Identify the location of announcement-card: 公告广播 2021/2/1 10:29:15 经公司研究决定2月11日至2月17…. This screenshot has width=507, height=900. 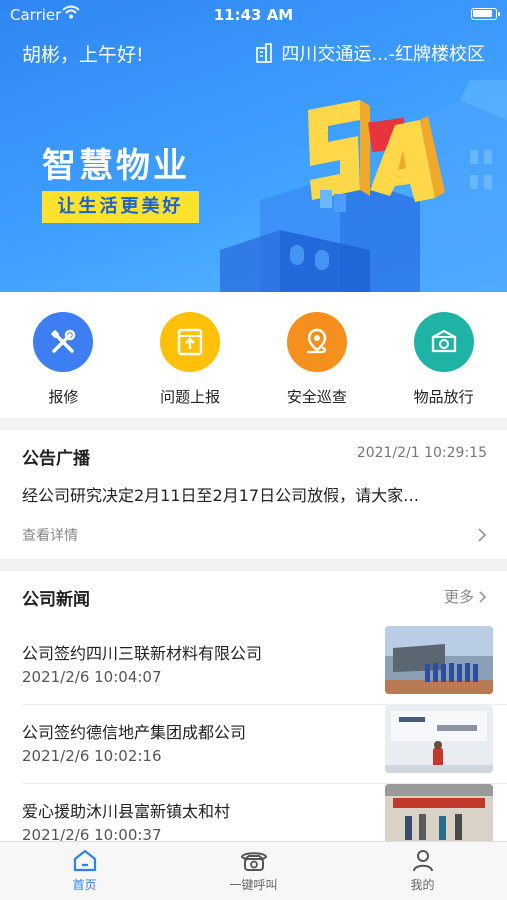
(253, 494).